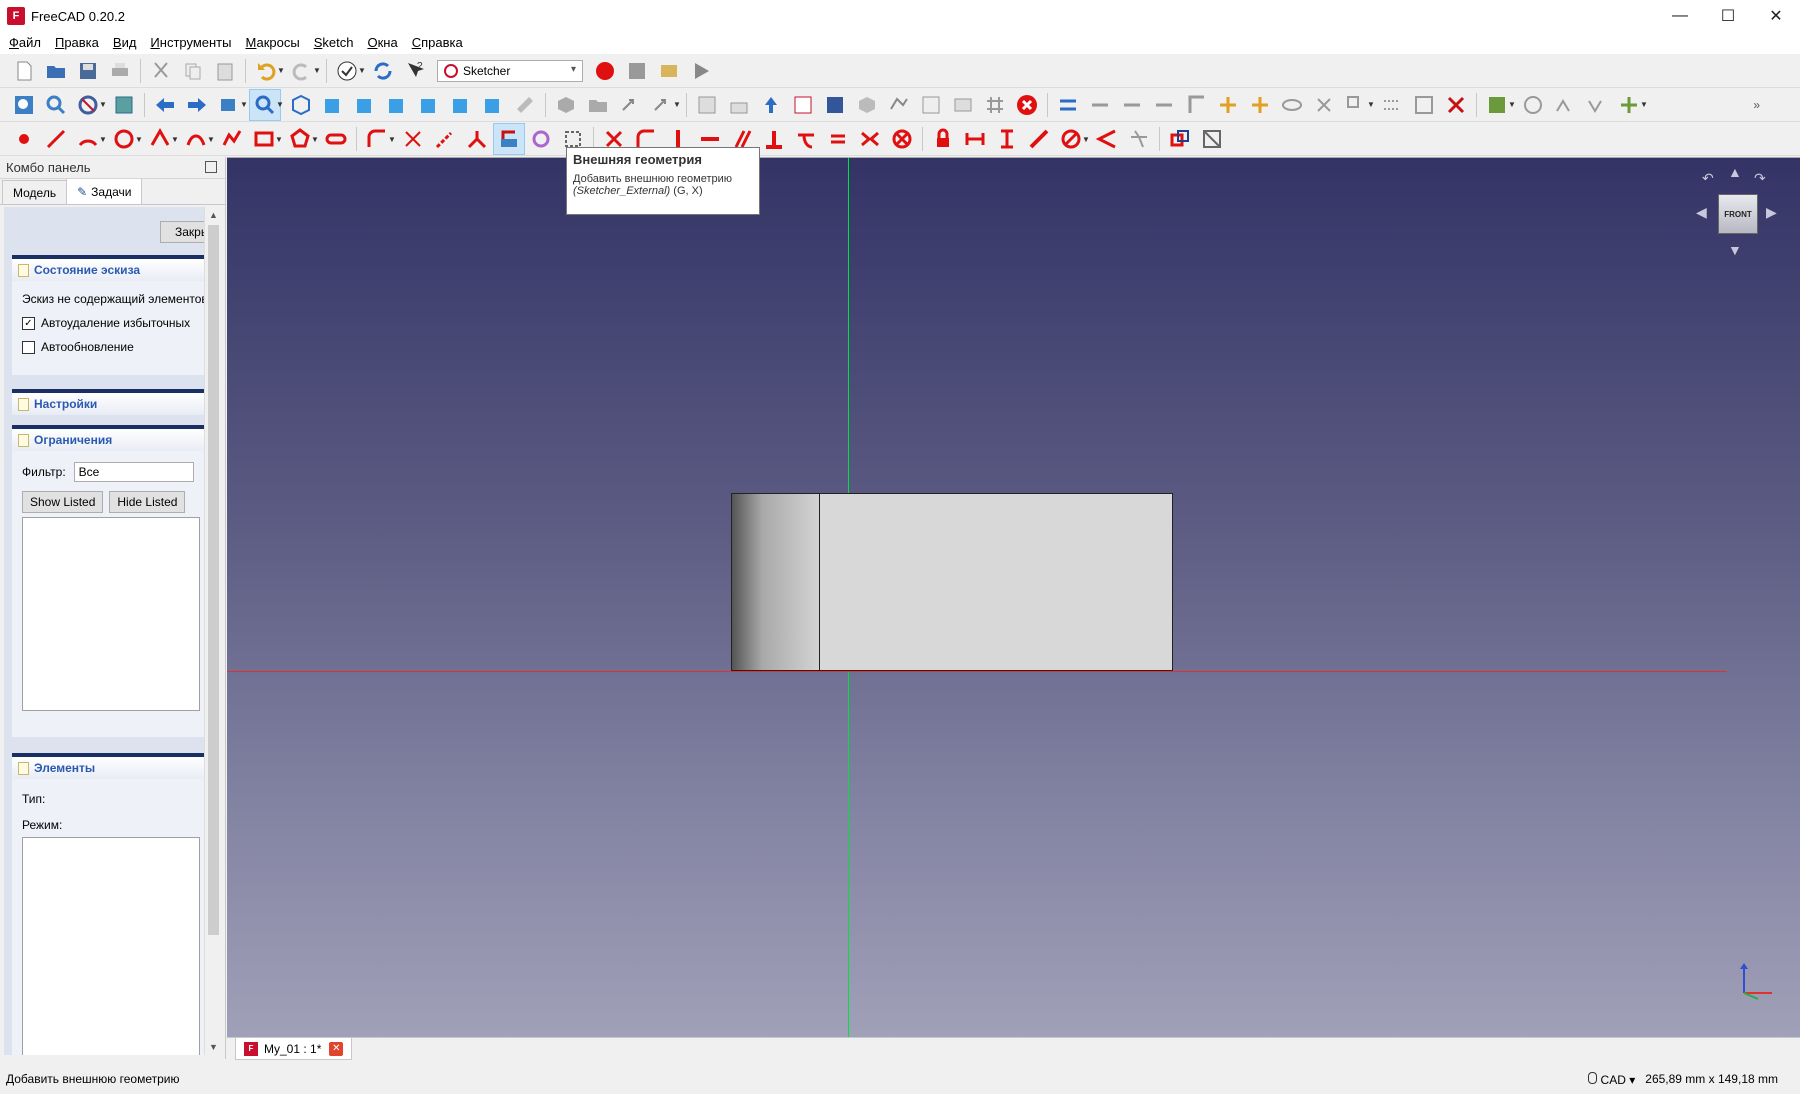  I want to click on radius-dropdown-arrow: ▼, so click(1086, 139).